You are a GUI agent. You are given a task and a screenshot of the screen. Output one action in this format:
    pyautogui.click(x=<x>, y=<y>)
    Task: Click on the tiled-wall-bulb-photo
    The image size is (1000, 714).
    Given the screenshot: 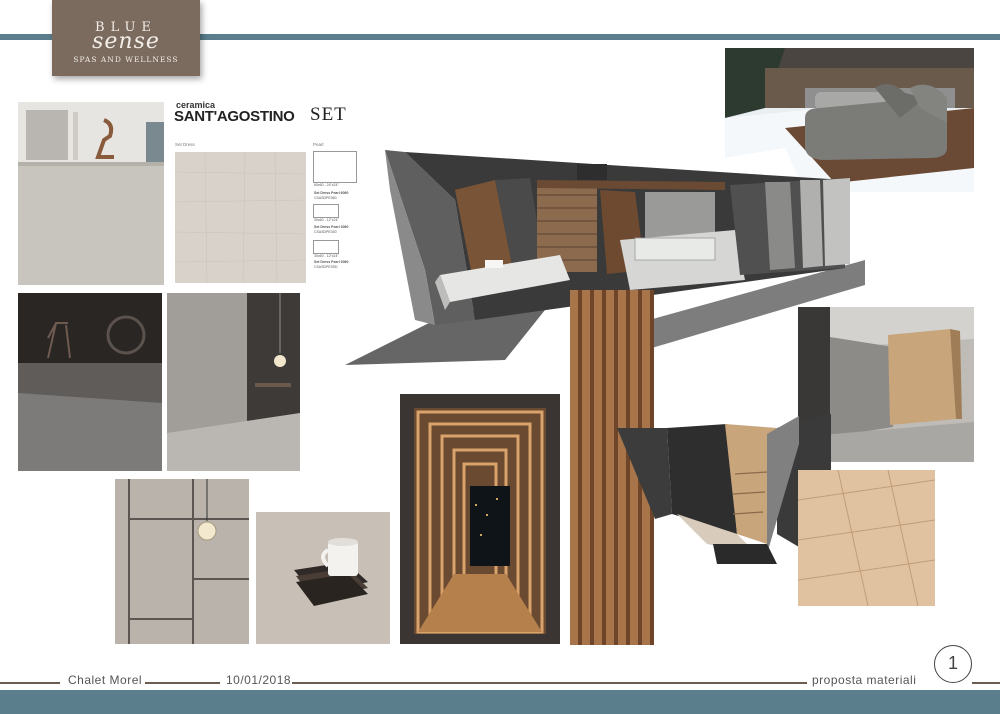 What is the action you would take?
    pyautogui.click(x=182, y=561)
    